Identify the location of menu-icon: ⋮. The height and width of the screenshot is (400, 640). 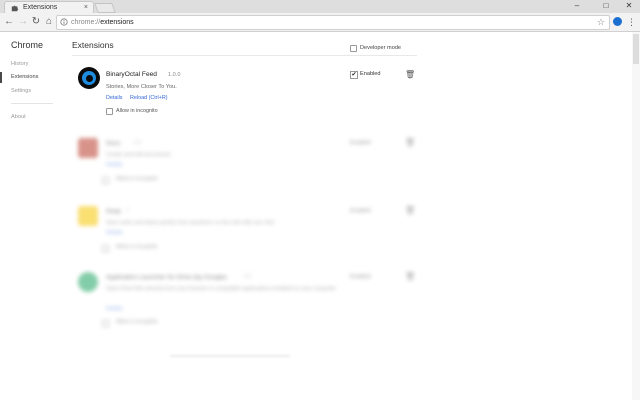
(631, 22).